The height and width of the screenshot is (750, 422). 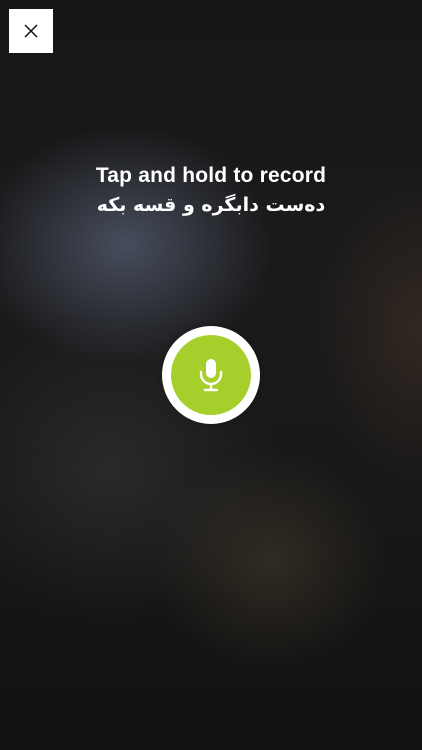 I want to click on close-button, so click(x=31, y=31).